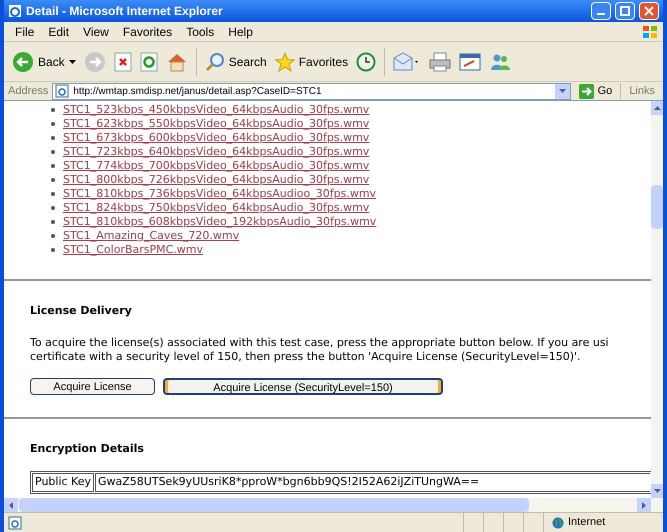 This screenshot has height=532, width=667. Describe the element at coordinates (63, 482) in the screenshot. I see `table-cell: Public Key` at that location.